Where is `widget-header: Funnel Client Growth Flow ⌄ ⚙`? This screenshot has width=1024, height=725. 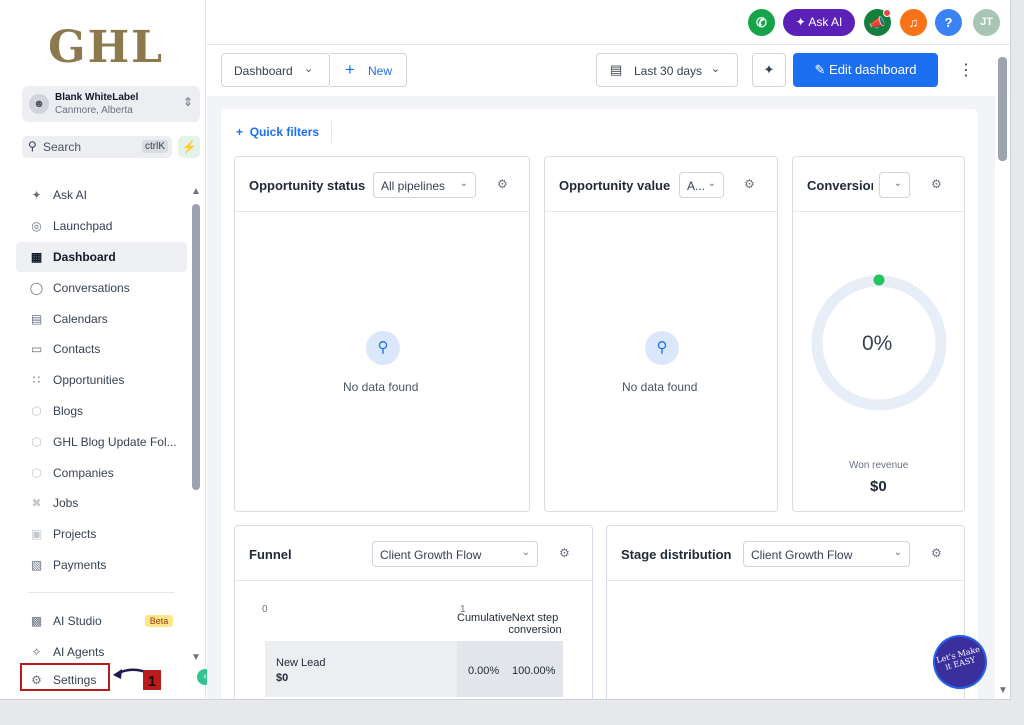
widget-header: Funnel Client Growth Flow ⌄ ⚙ is located at coordinates (413, 553).